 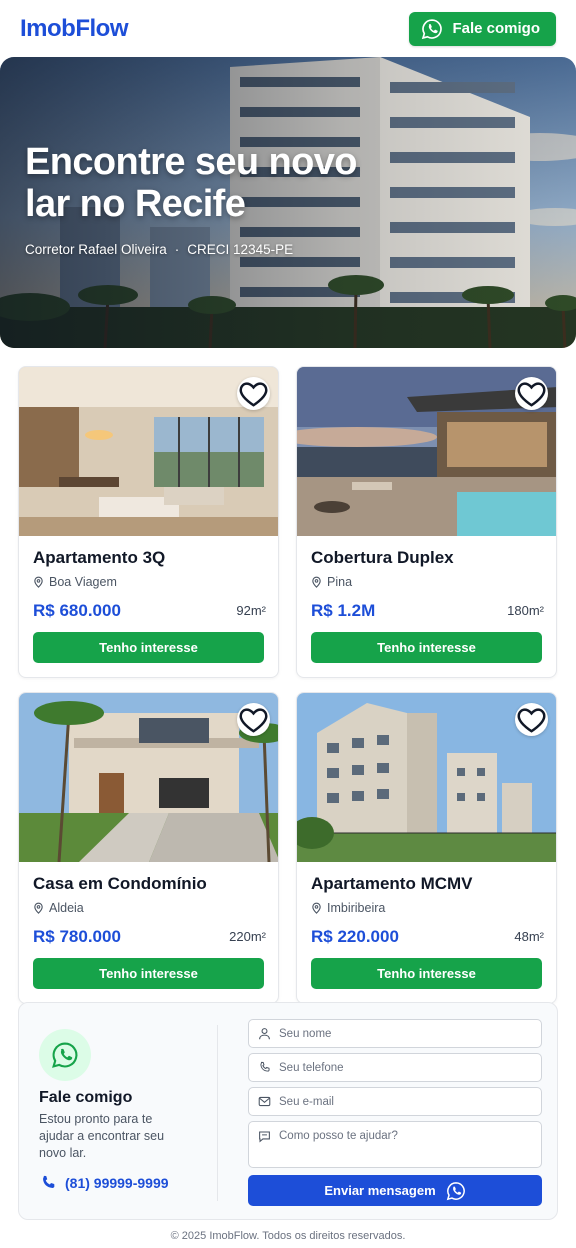 I want to click on message-placeholder: Como posso te ajudar?, so click(x=338, y=1136).